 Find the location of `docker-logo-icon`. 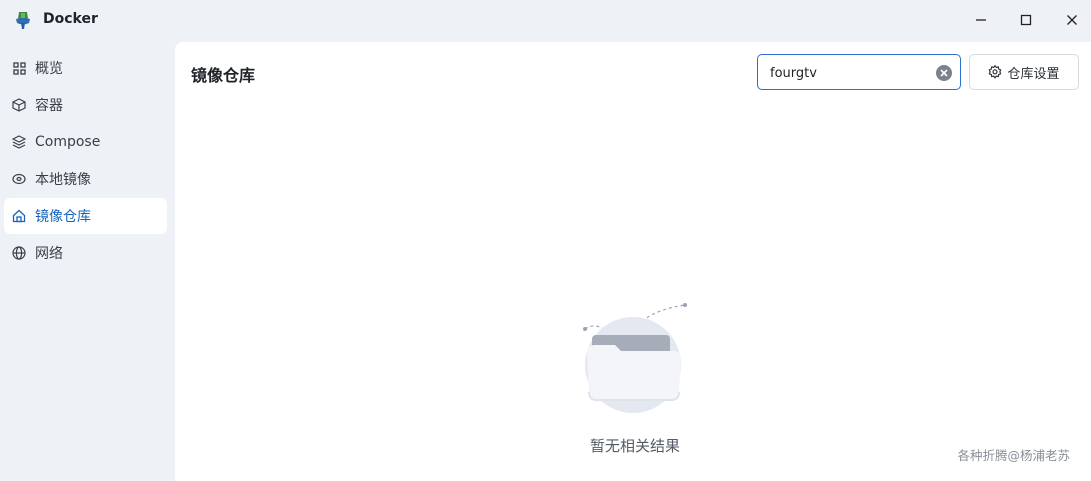

docker-logo-icon is located at coordinates (23, 20).